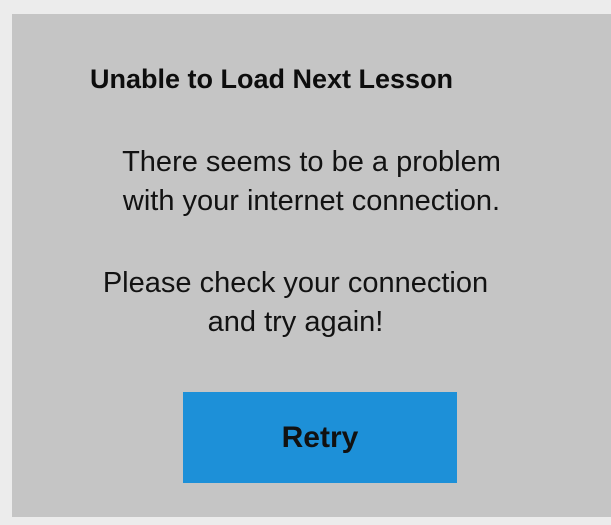 The width and height of the screenshot is (611, 525). What do you see at coordinates (320, 437) in the screenshot?
I see `retry-button: Retry` at bounding box center [320, 437].